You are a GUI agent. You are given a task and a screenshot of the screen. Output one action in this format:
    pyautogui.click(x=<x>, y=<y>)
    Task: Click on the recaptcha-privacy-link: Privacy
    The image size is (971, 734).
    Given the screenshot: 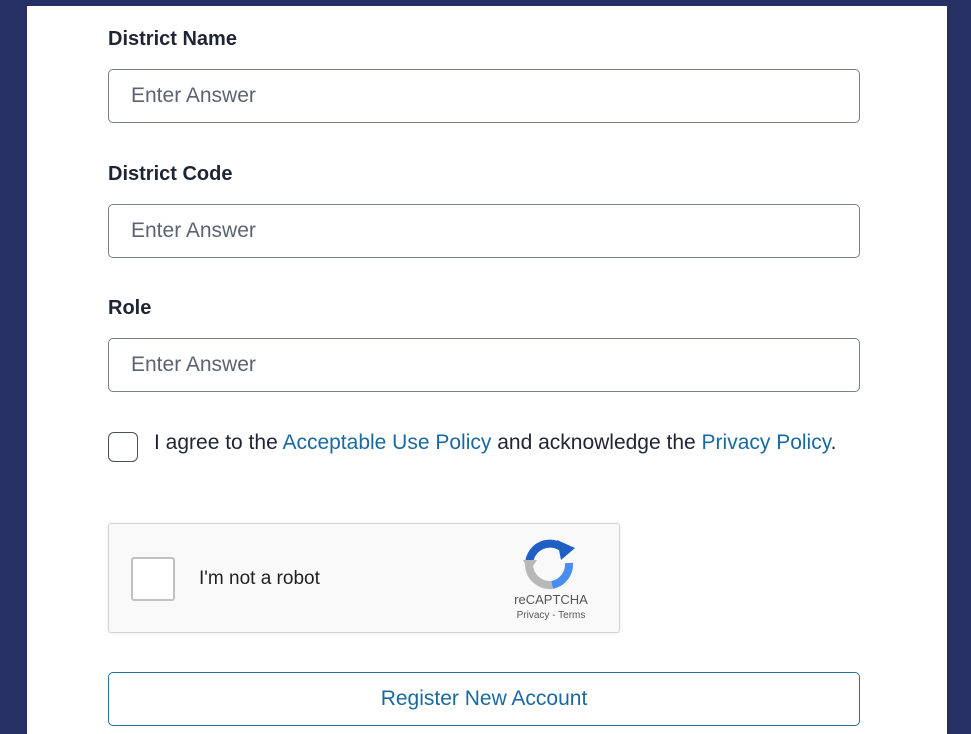 What is the action you would take?
    pyautogui.click(x=533, y=615)
    